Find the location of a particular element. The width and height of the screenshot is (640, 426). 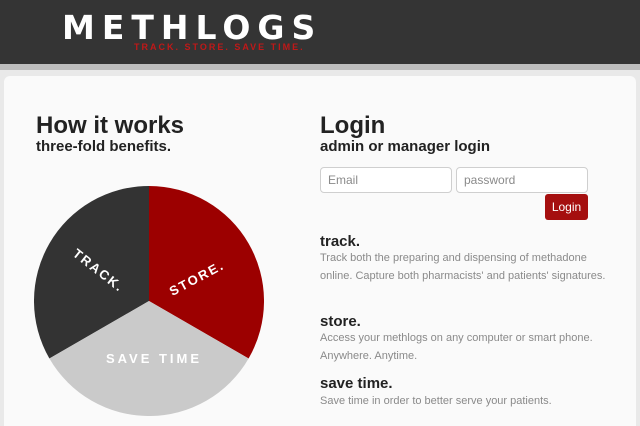

login-button: Login is located at coordinates (566, 207).